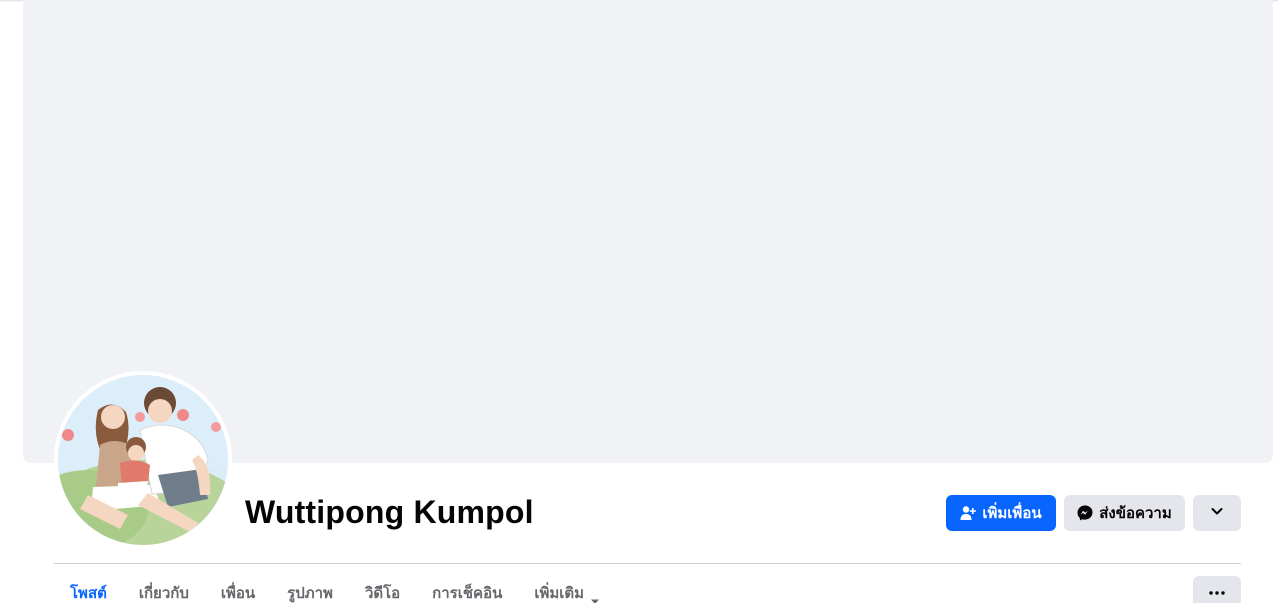  What do you see at coordinates (1012, 513) in the screenshot?
I see `add-friend-label: เพิ่มเพื่อน` at bounding box center [1012, 513].